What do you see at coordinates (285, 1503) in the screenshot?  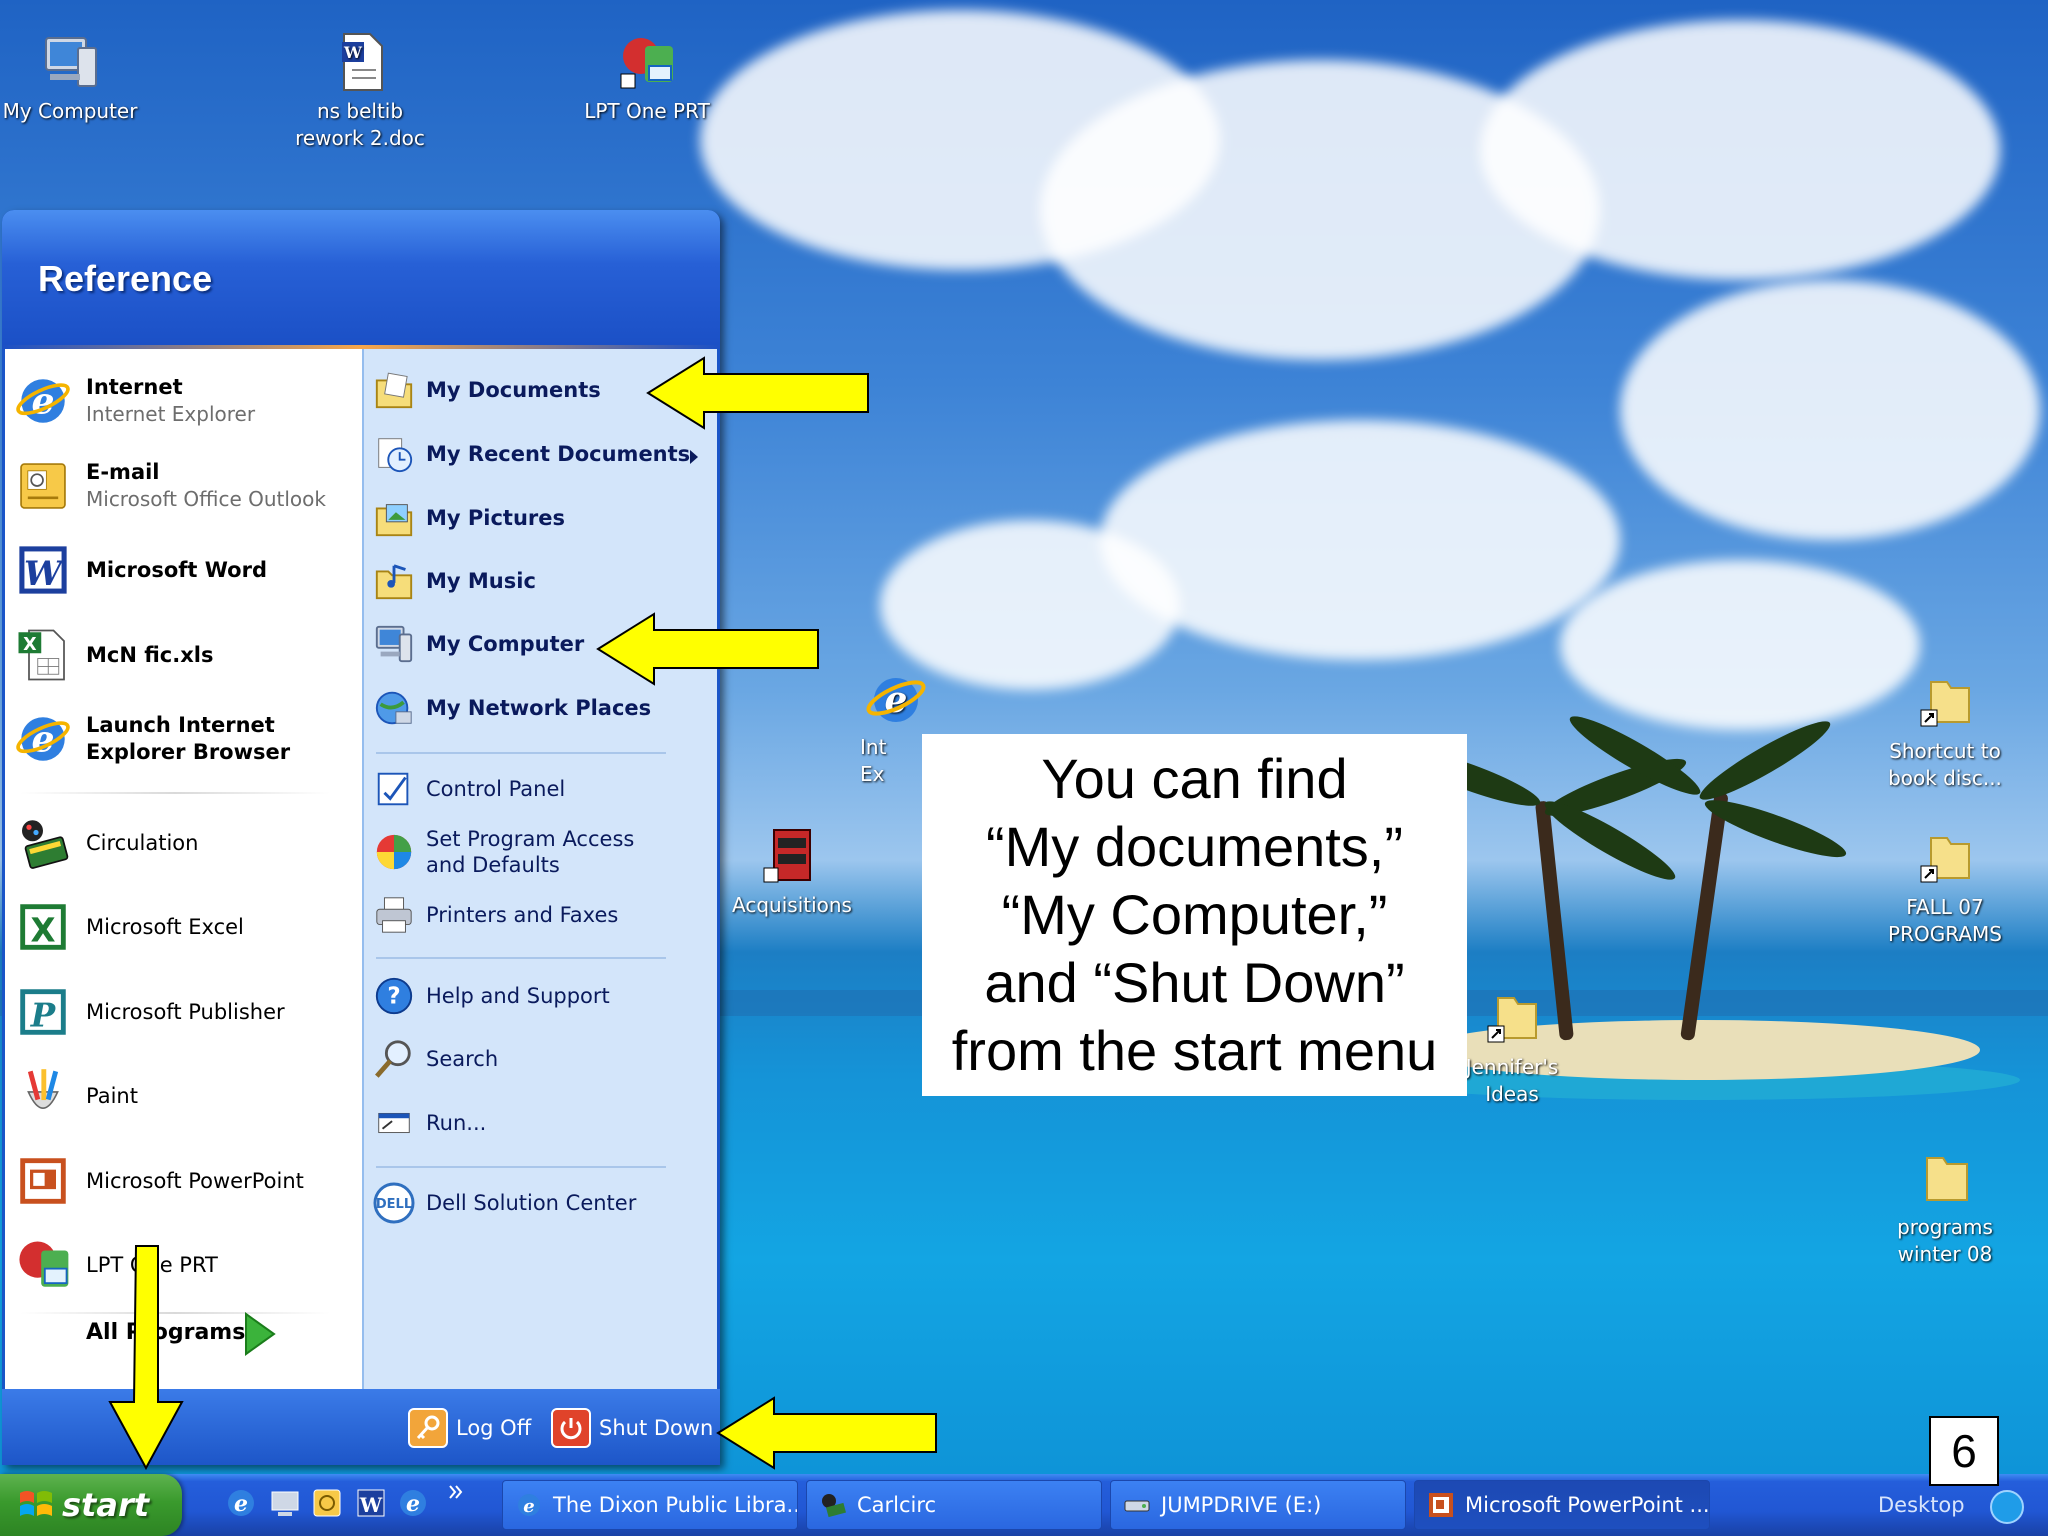 I see `quicklaunch-show-desktop-icon` at bounding box center [285, 1503].